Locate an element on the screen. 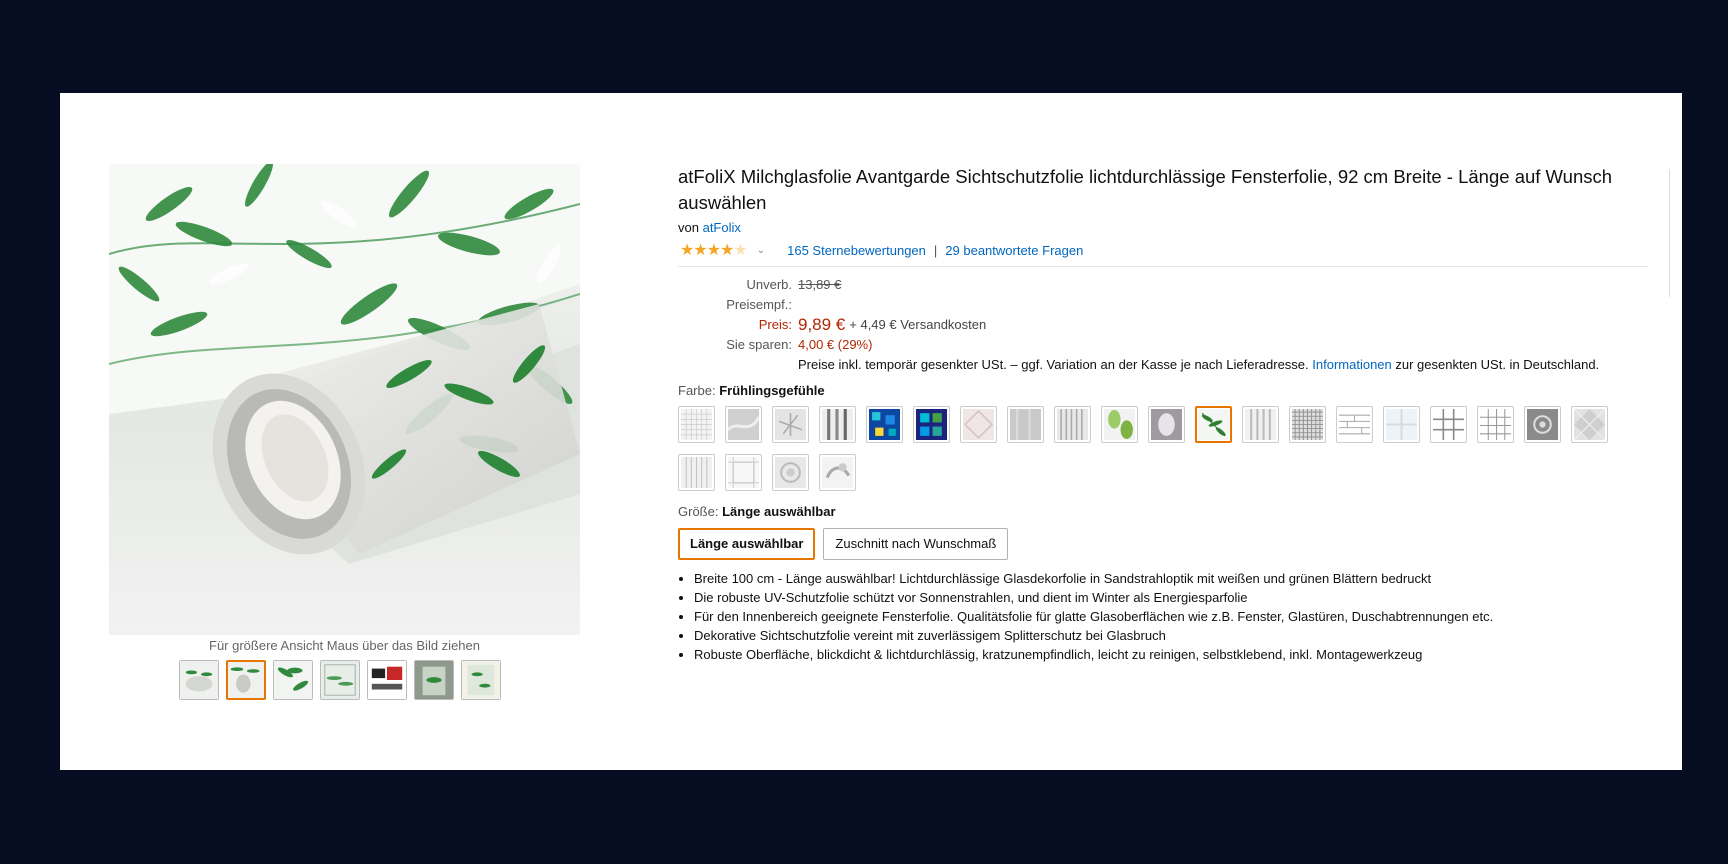 The image size is (1728, 864). shipping-cost: + 4,49 € Versandkosten is located at coordinates (918, 324).